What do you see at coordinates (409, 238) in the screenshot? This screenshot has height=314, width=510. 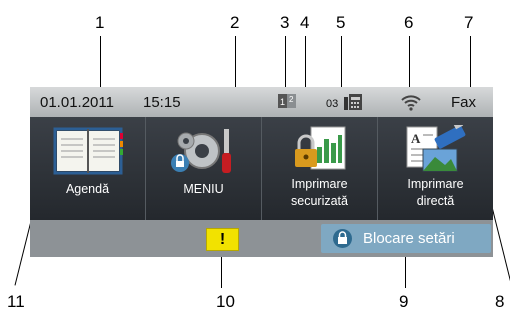 I see `settings-lock-label: Blocare setări` at bounding box center [409, 238].